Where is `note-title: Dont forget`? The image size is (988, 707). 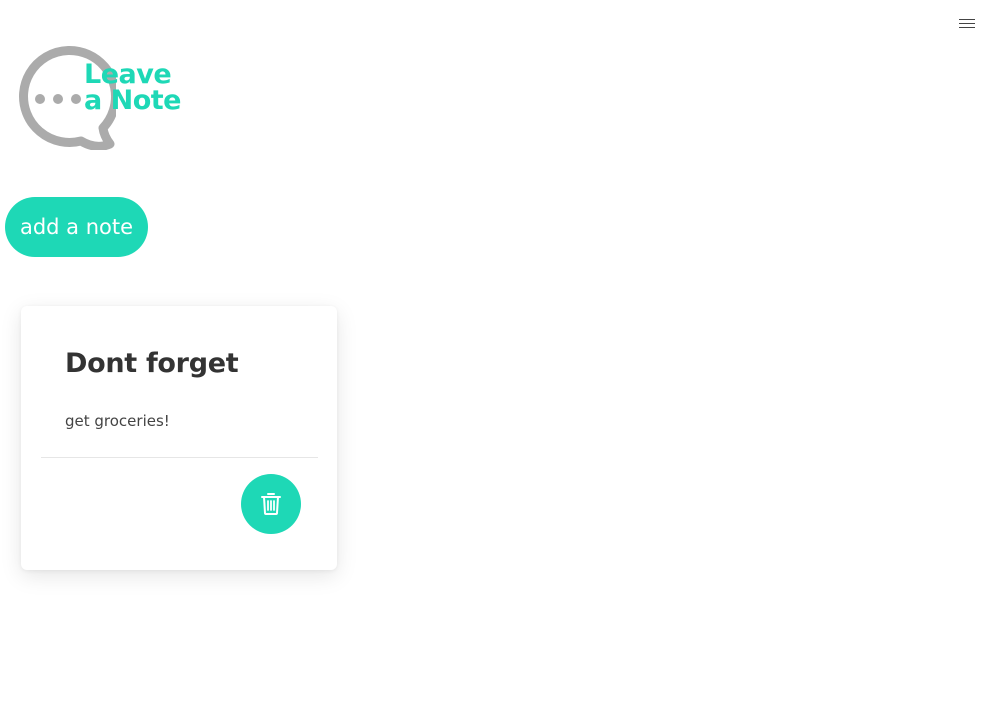
note-title: Dont forget is located at coordinates (152, 363).